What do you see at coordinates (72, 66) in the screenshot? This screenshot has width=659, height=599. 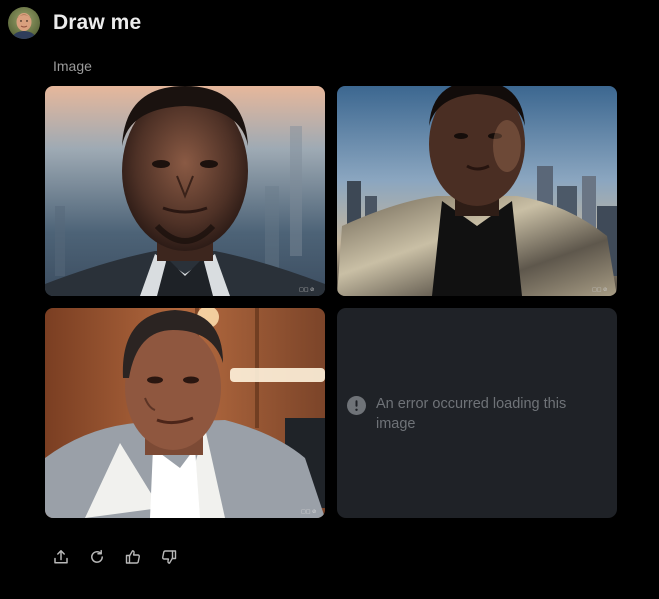 I see `post-subtitle: Image` at bounding box center [72, 66].